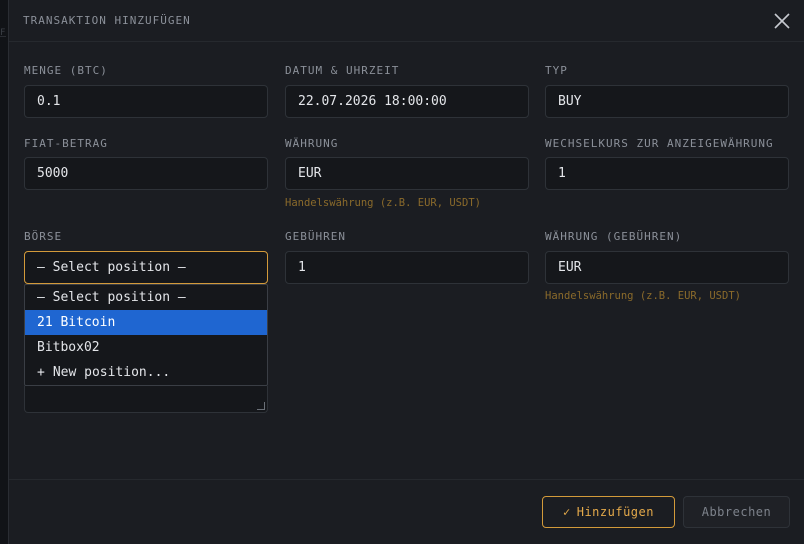 The height and width of the screenshot is (544, 804). What do you see at coordinates (312, 143) in the screenshot?
I see `waehrung-label: WÄHRUNG` at bounding box center [312, 143].